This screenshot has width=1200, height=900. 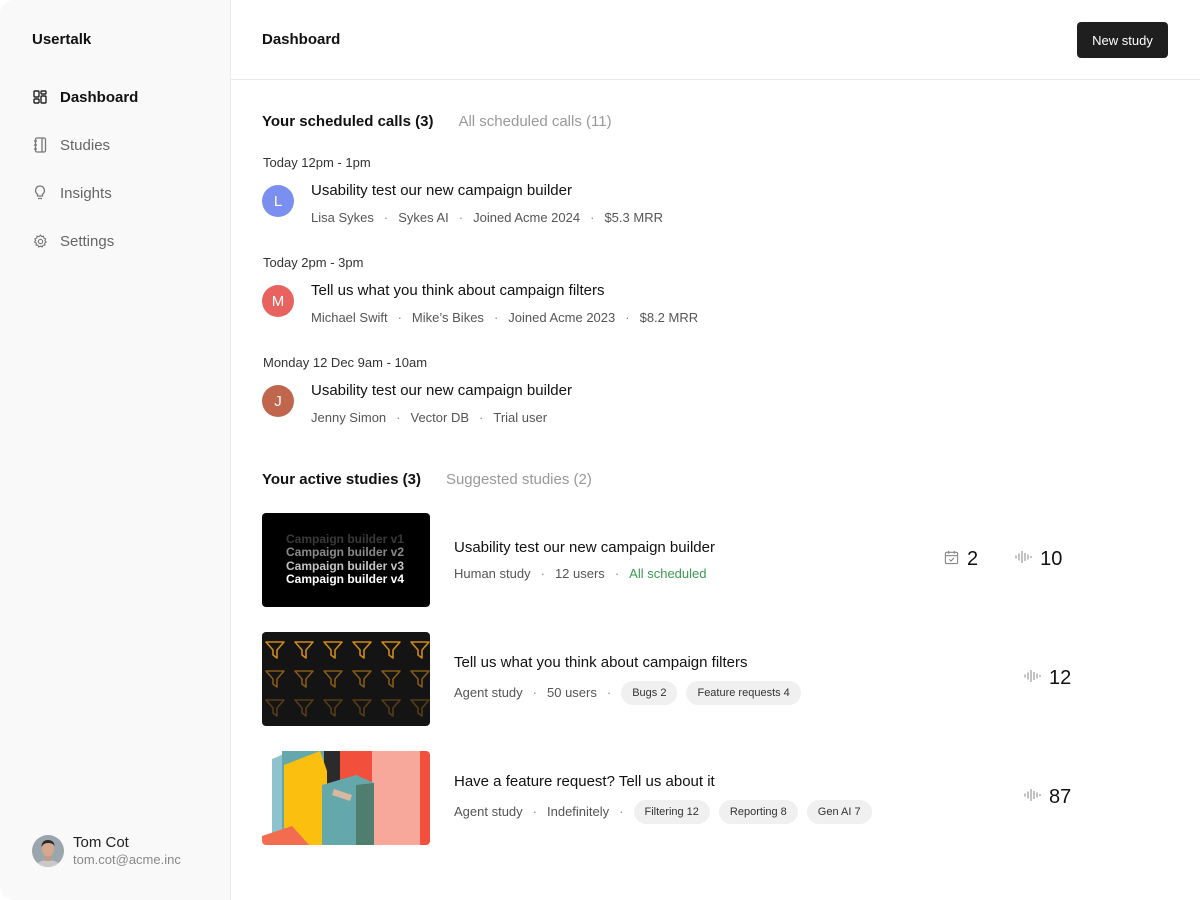 I want to click on call-title: Usability test our new campaign builder, so click(x=441, y=190).